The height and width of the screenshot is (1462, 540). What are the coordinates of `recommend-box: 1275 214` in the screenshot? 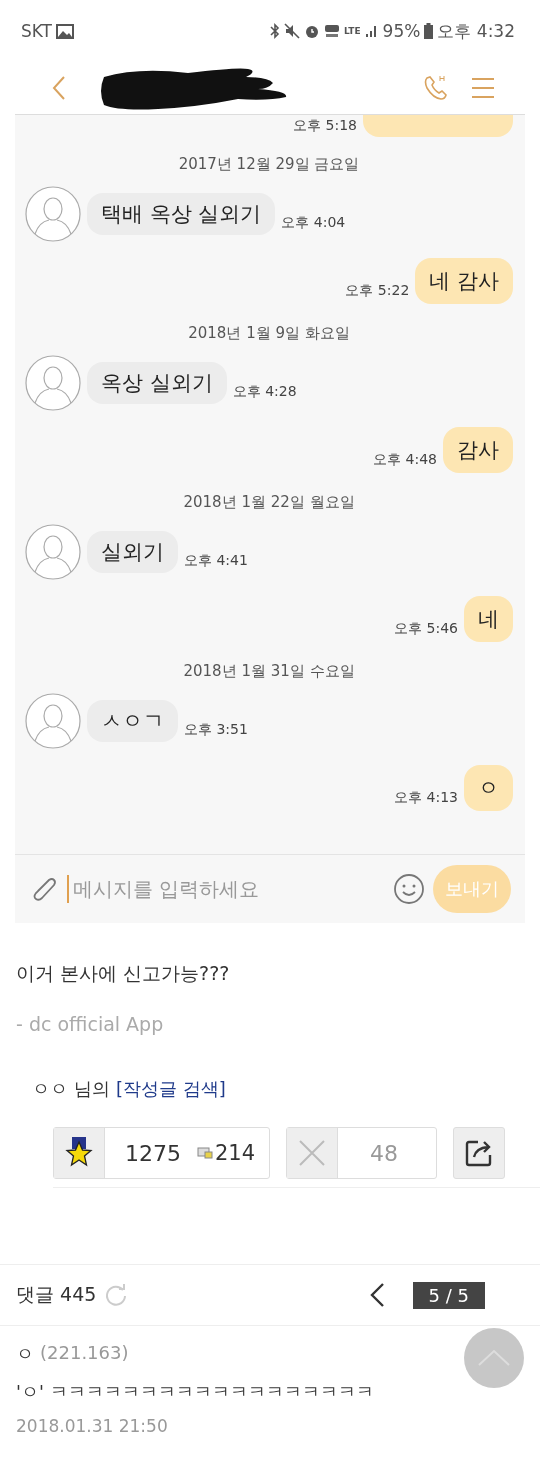 It's located at (162, 1153).